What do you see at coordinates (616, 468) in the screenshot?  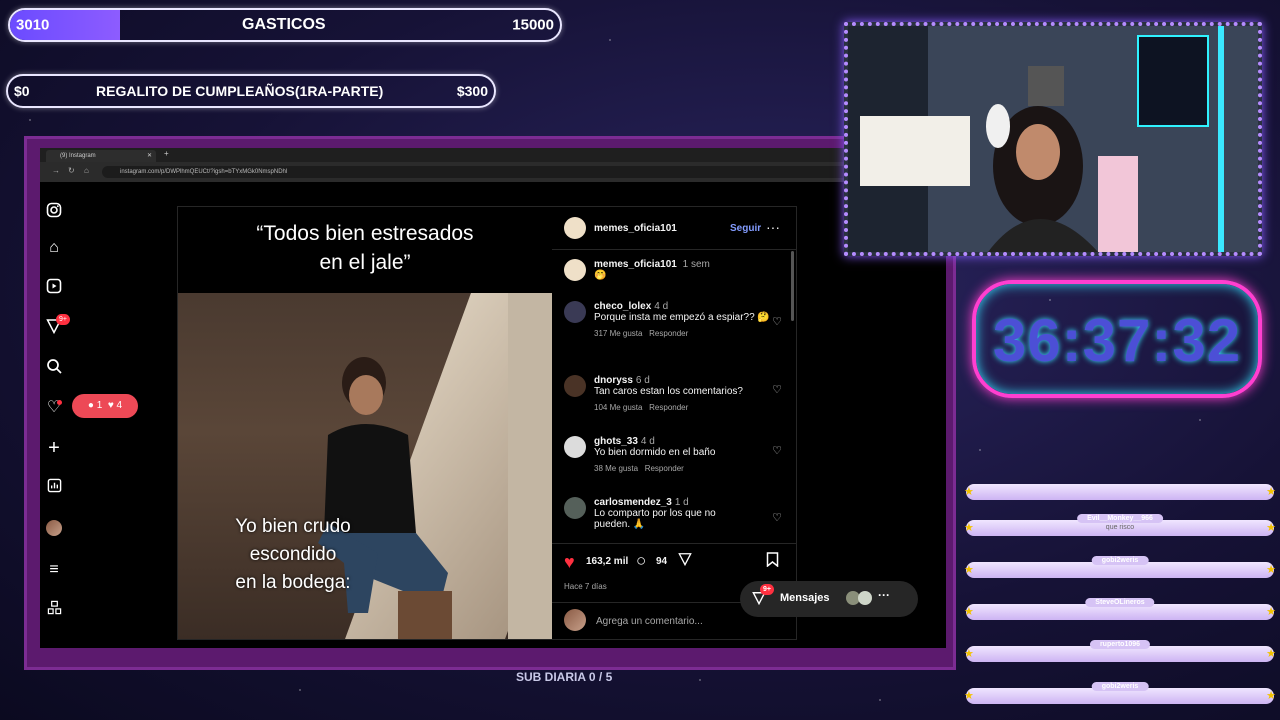 I see `comment-likes: 38 Me gusta` at bounding box center [616, 468].